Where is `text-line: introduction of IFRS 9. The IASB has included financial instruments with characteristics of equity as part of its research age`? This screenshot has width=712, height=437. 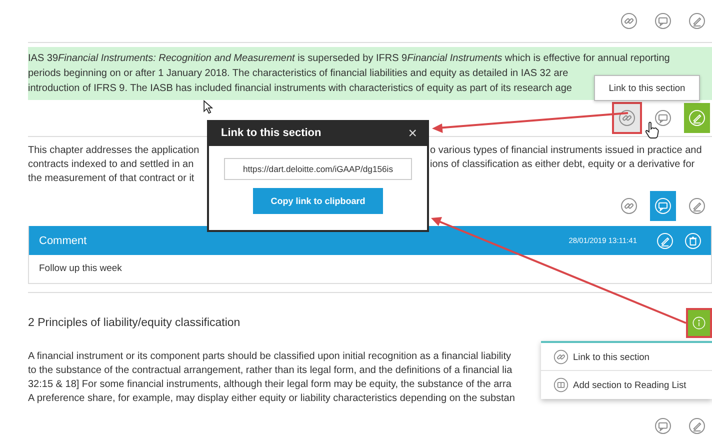
text-line: introduction of IFRS 9. The IASB has included financial instruments with characteristics of equity as part of its research age is located at coordinates (300, 89).